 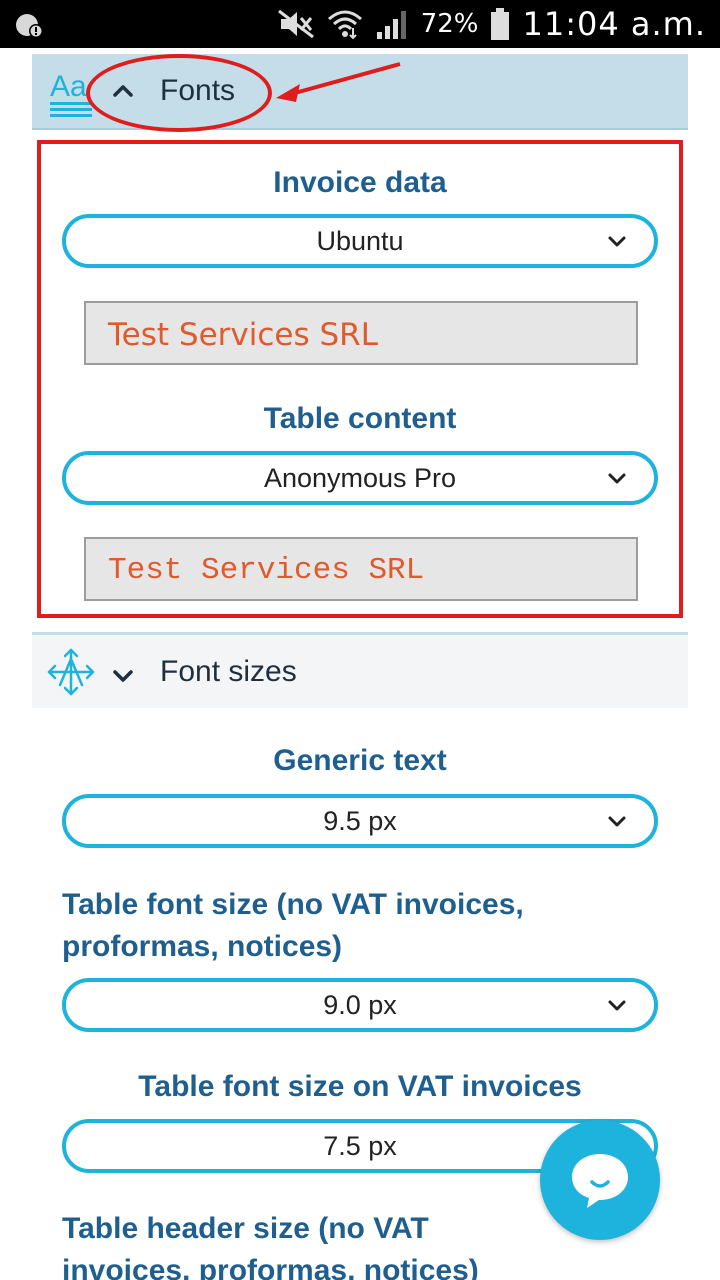 What do you see at coordinates (68, 86) in the screenshot?
I see `svg-text: Aa` at bounding box center [68, 86].